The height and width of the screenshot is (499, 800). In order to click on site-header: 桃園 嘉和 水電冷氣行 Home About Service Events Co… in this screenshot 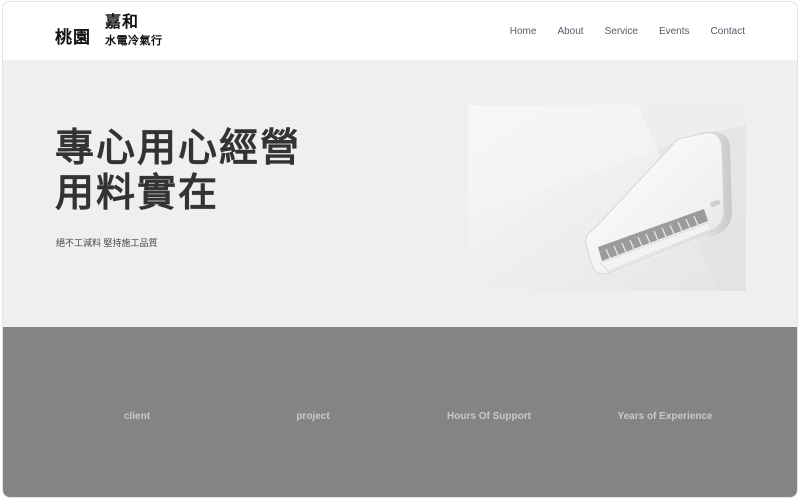, I will do `click(400, 31)`.